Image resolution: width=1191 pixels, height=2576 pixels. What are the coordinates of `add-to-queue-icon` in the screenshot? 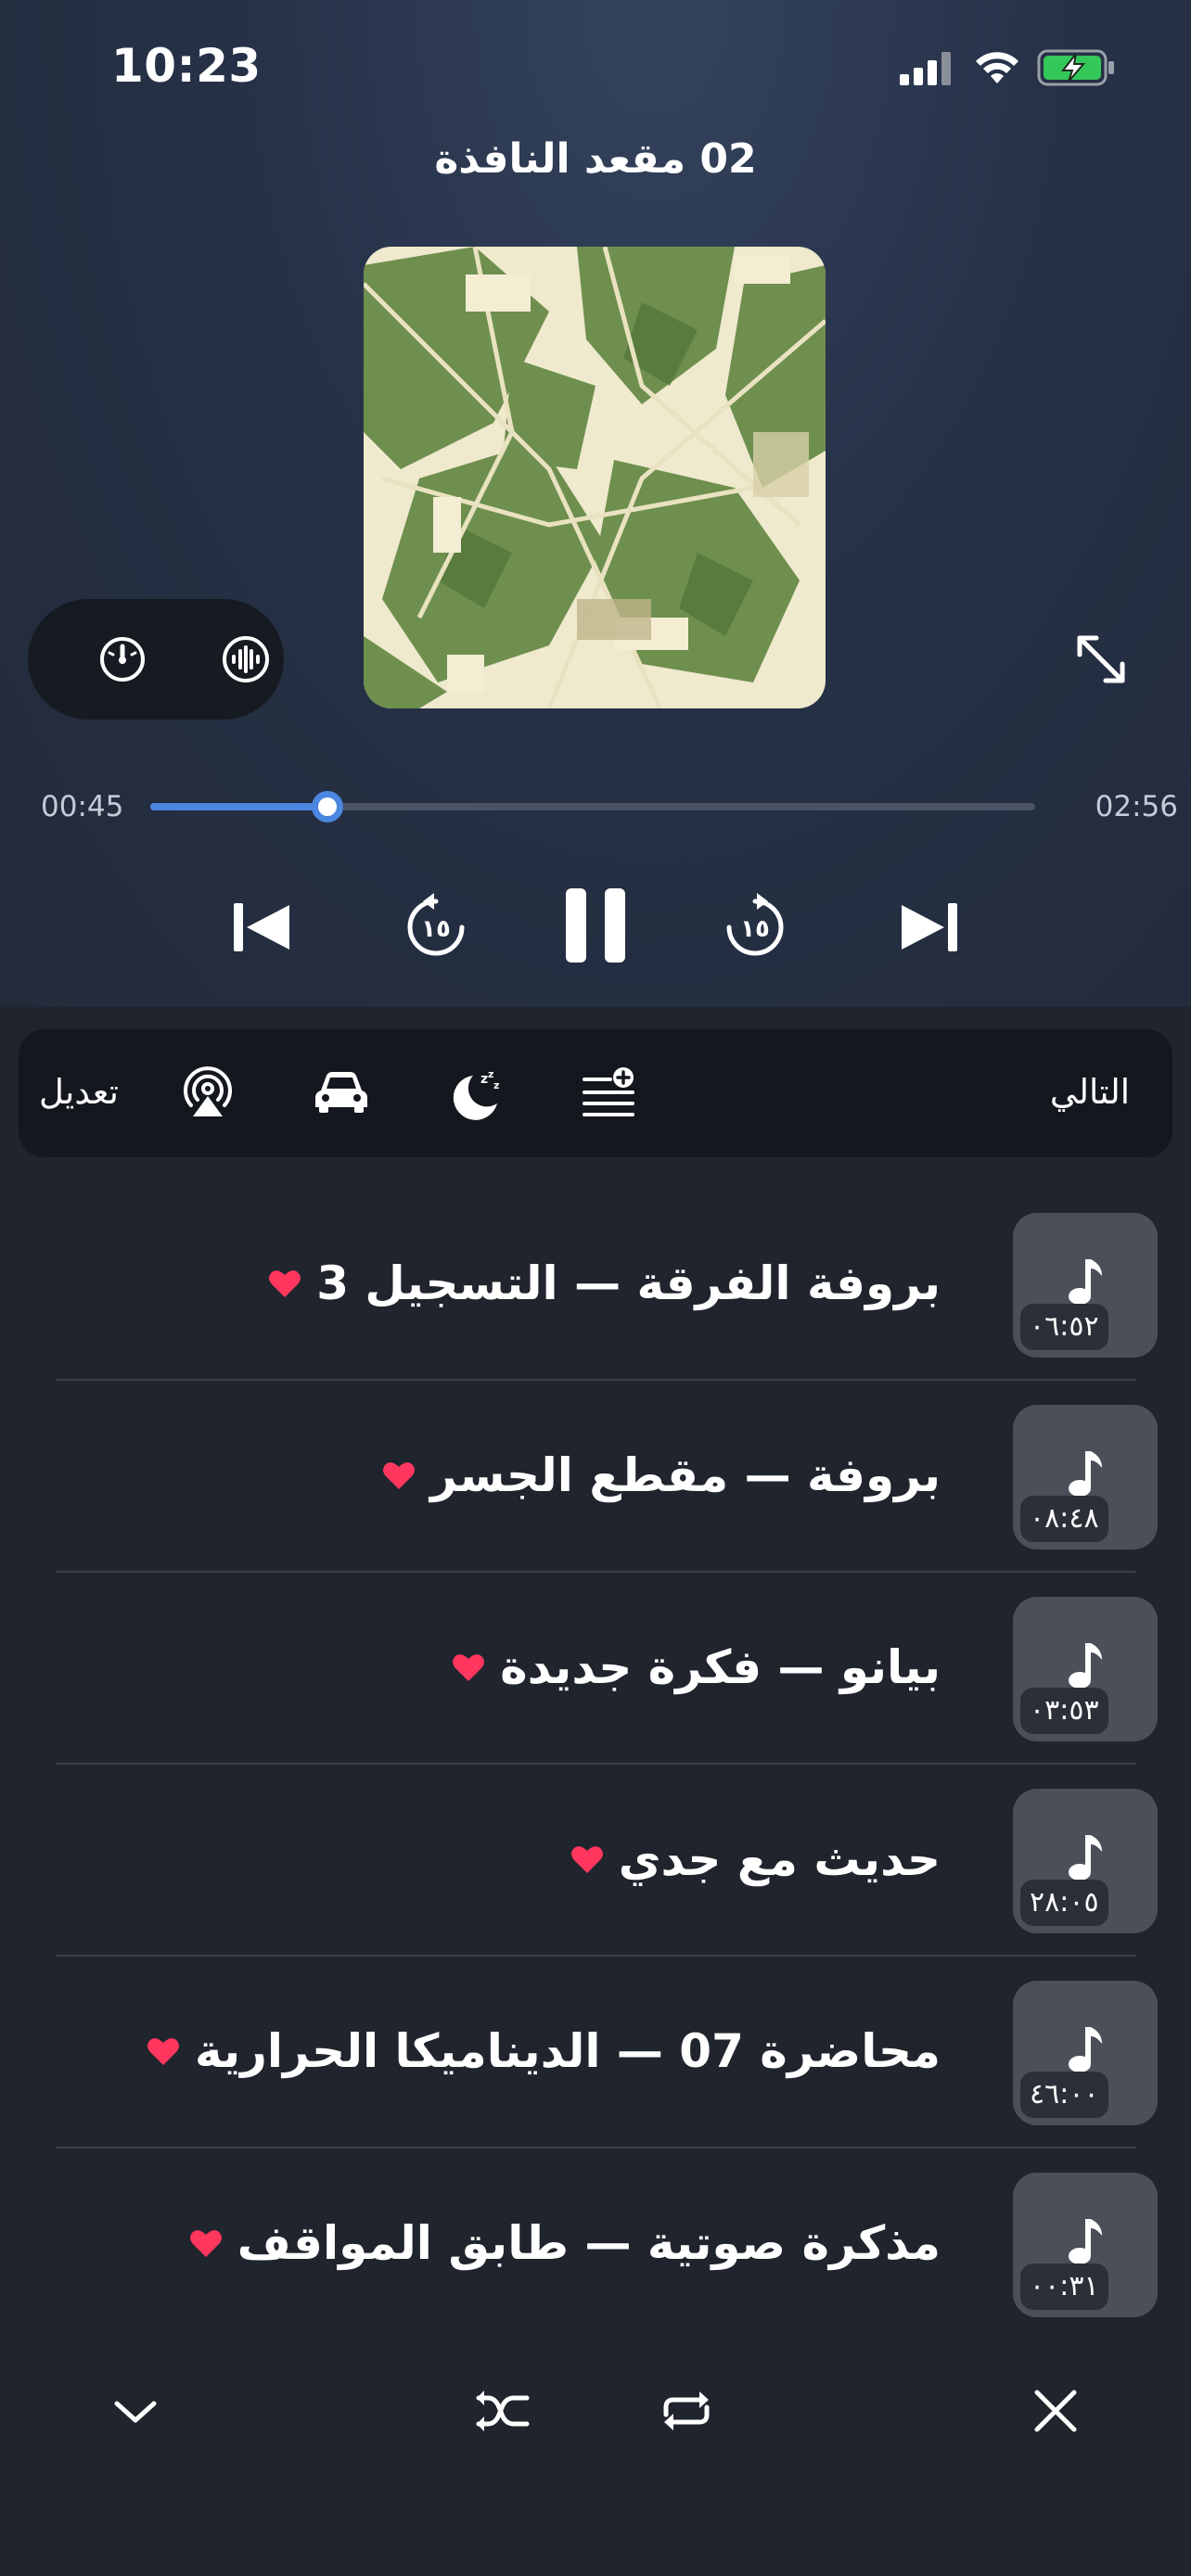 It's located at (608, 1092).